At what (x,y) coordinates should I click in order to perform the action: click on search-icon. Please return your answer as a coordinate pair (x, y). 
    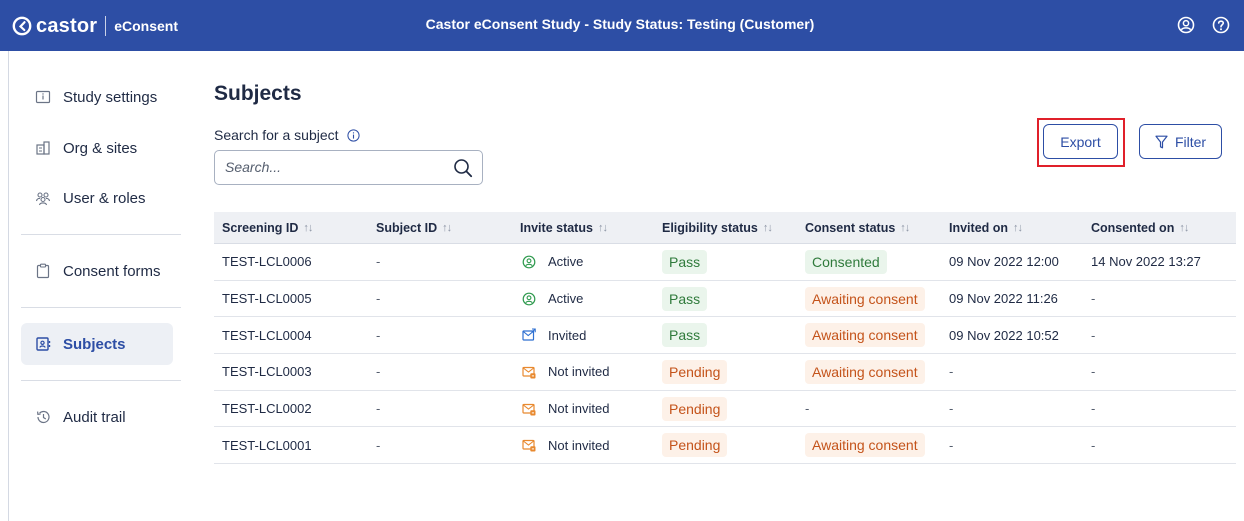
    Looking at the image, I should click on (463, 168).